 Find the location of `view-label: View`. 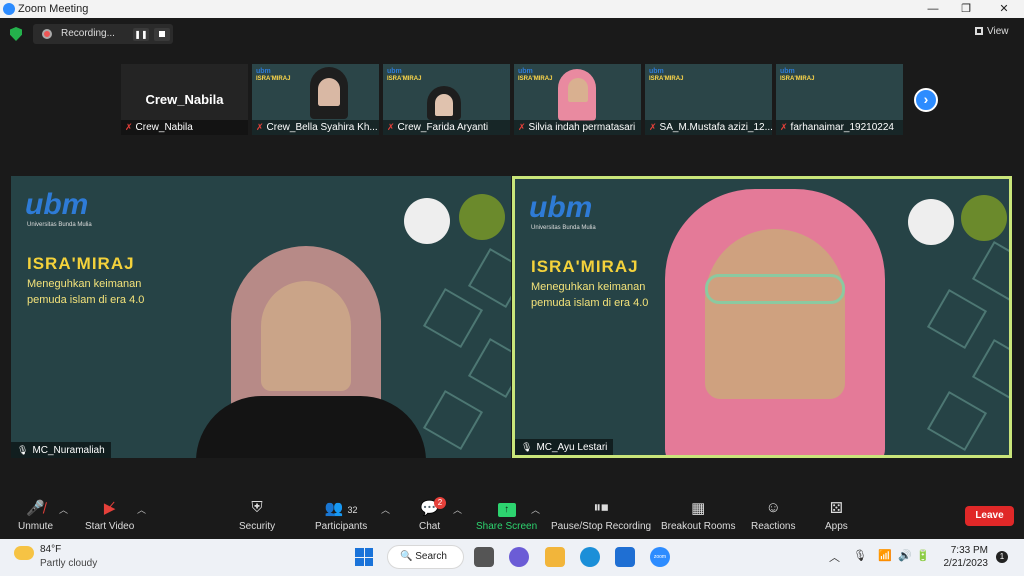

view-label: View is located at coordinates (998, 31).